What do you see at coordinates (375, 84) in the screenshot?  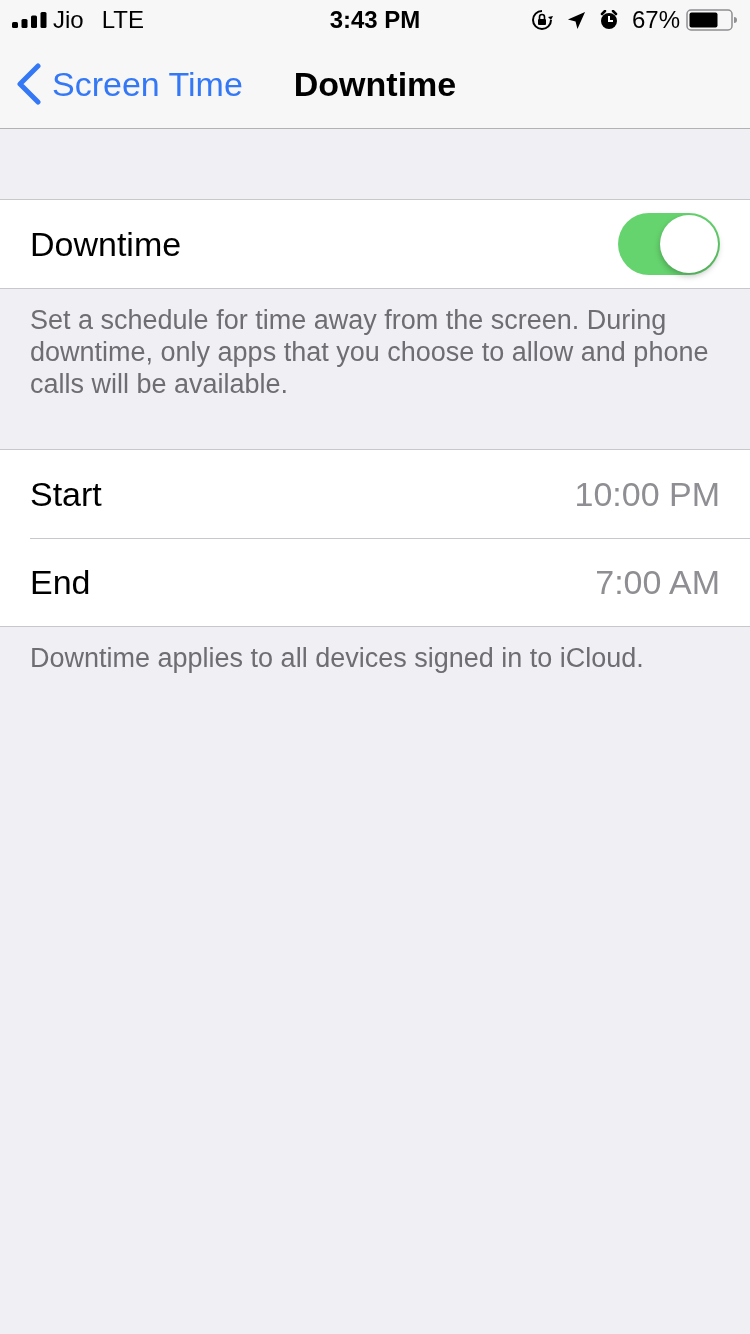 I see `page-title: Downtime` at bounding box center [375, 84].